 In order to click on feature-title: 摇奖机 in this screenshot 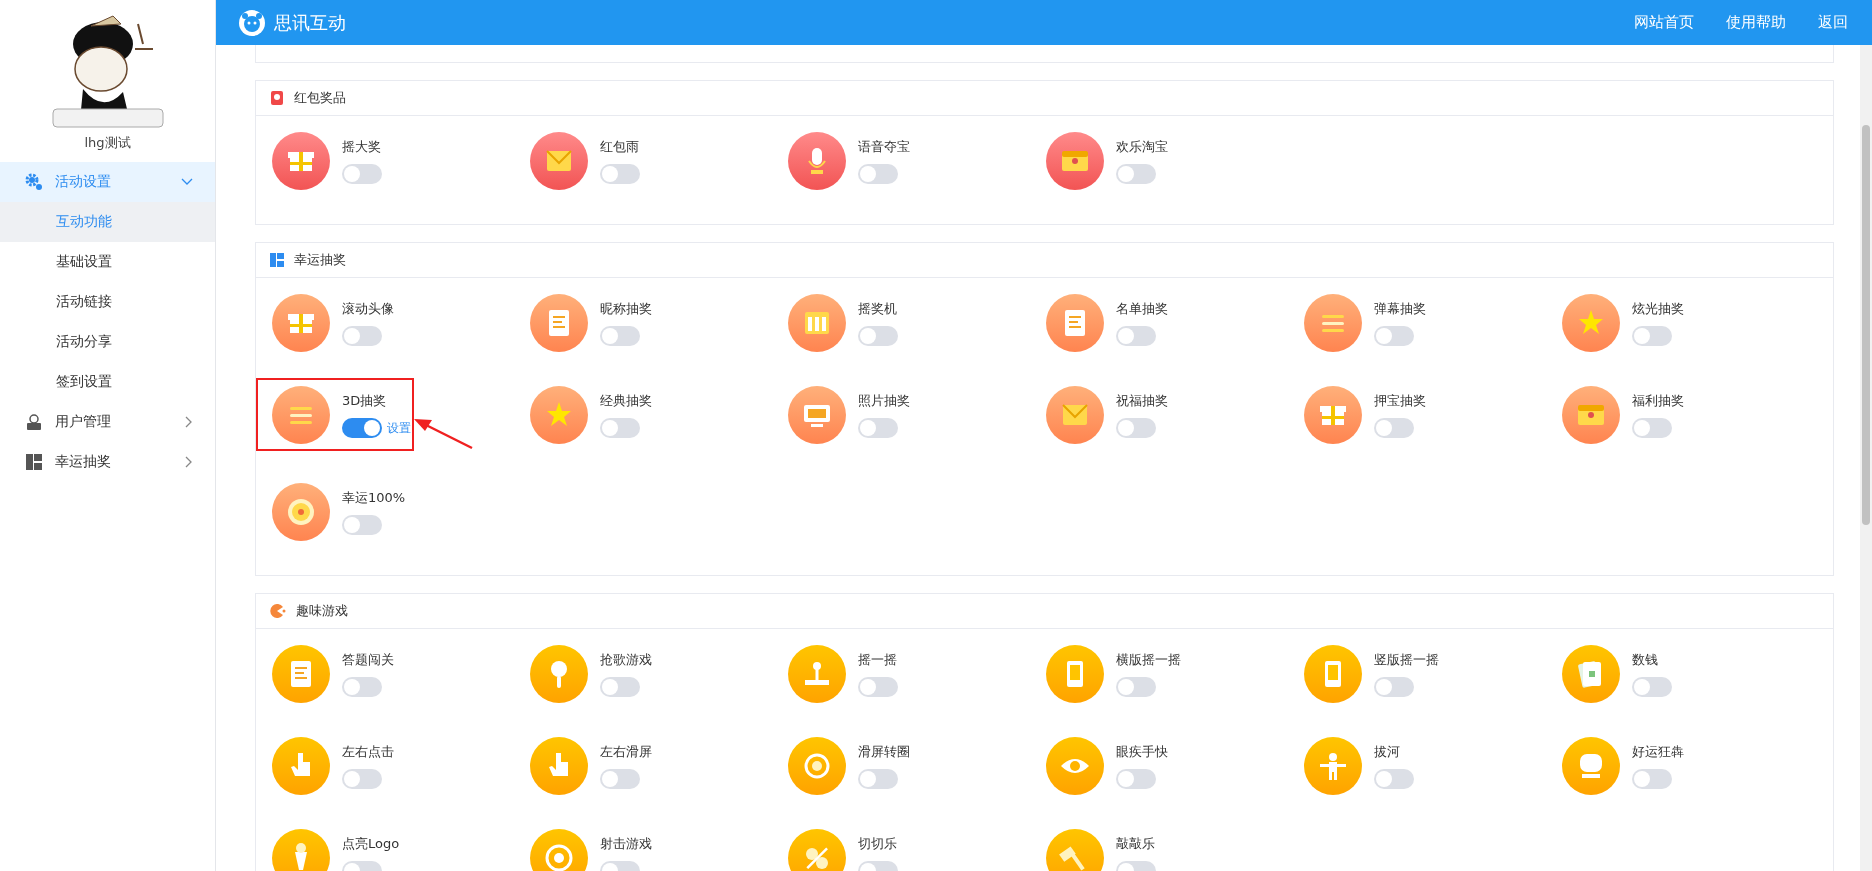, I will do `click(878, 309)`.